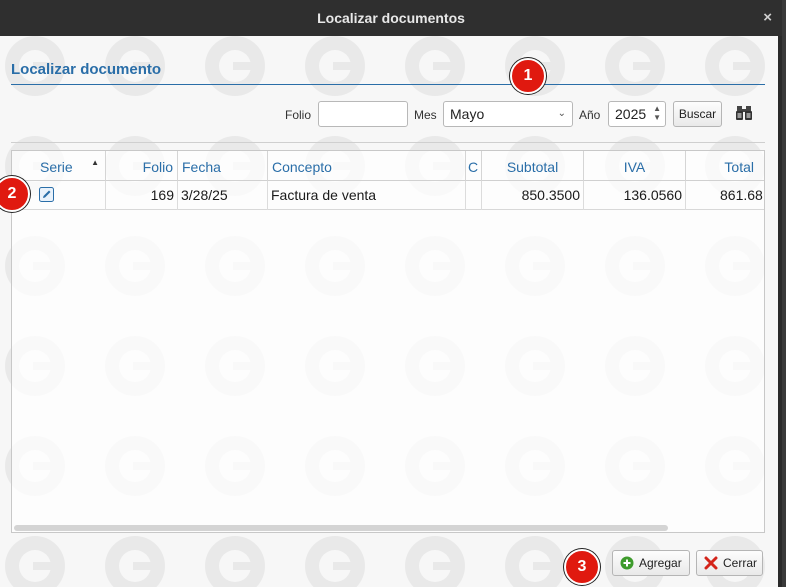 This screenshot has width=786, height=587. What do you see at coordinates (740, 563) in the screenshot?
I see `cerrar-label: Cerrar` at bounding box center [740, 563].